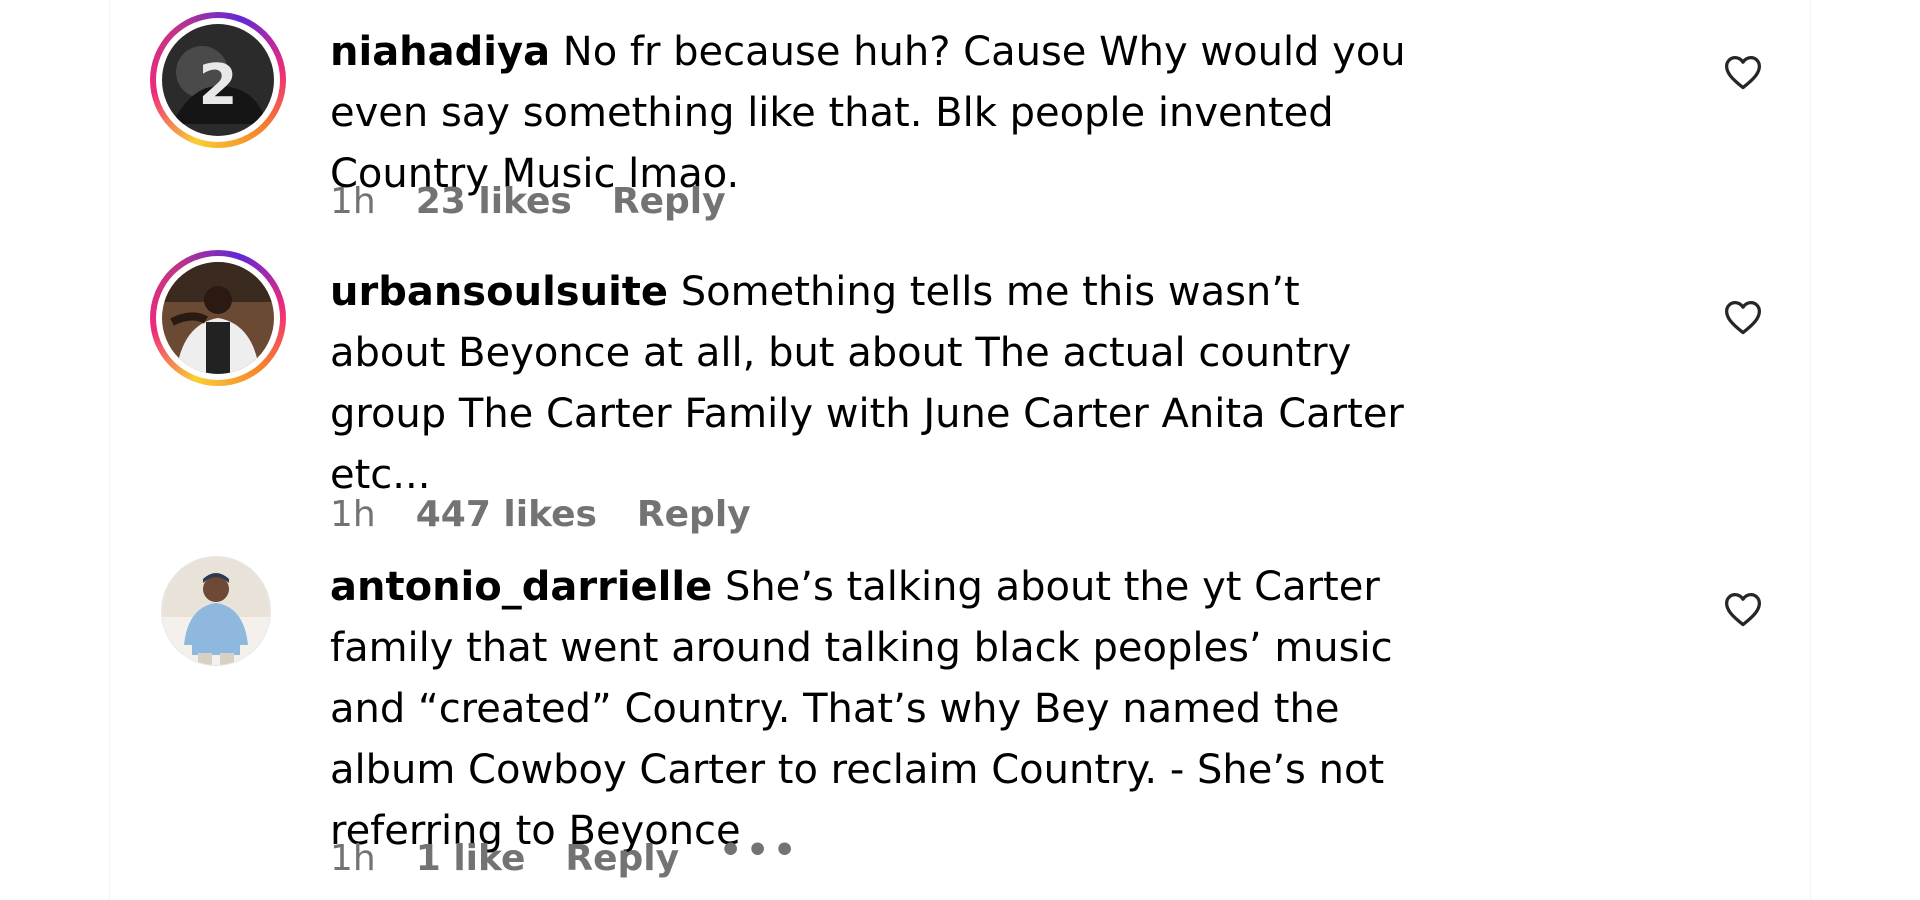 The image size is (1920, 900). Describe the element at coordinates (499, 292) in the screenshot. I see `comment-username: urbansoulsuite` at that location.